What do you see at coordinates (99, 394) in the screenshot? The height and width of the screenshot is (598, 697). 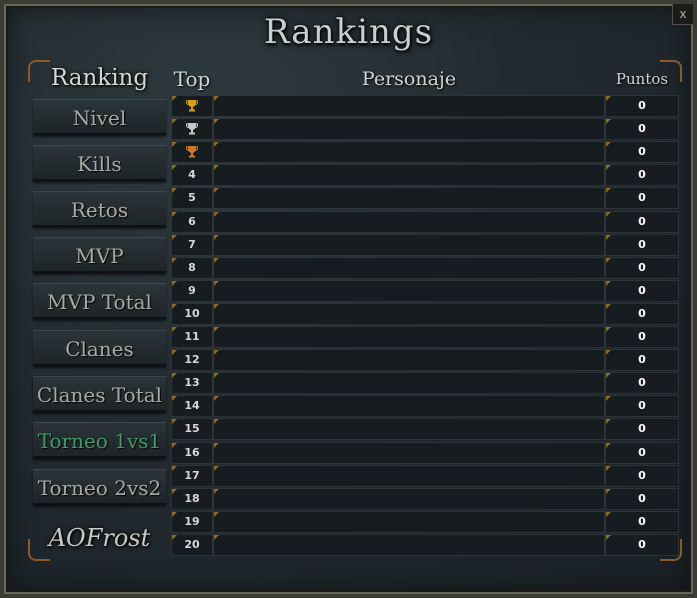 I see `ranking-clanes-total-button: Clanes Total` at bounding box center [99, 394].